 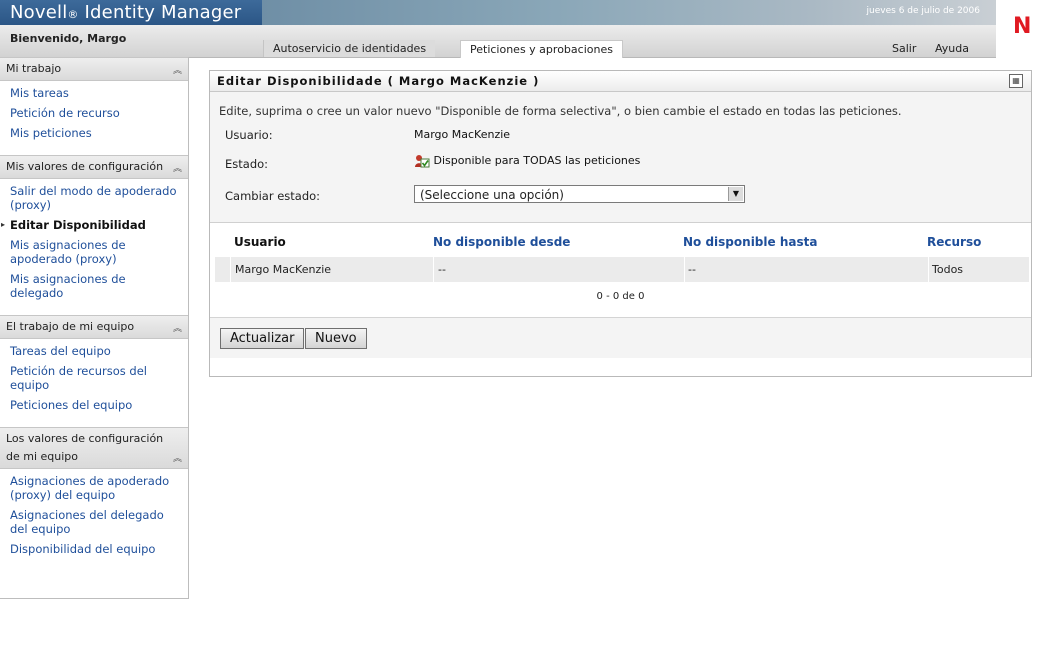 I want to click on sidebar-item-my-proxy-assignments: Mis asignaciones de apoderado (proxy), so click(x=94, y=252).